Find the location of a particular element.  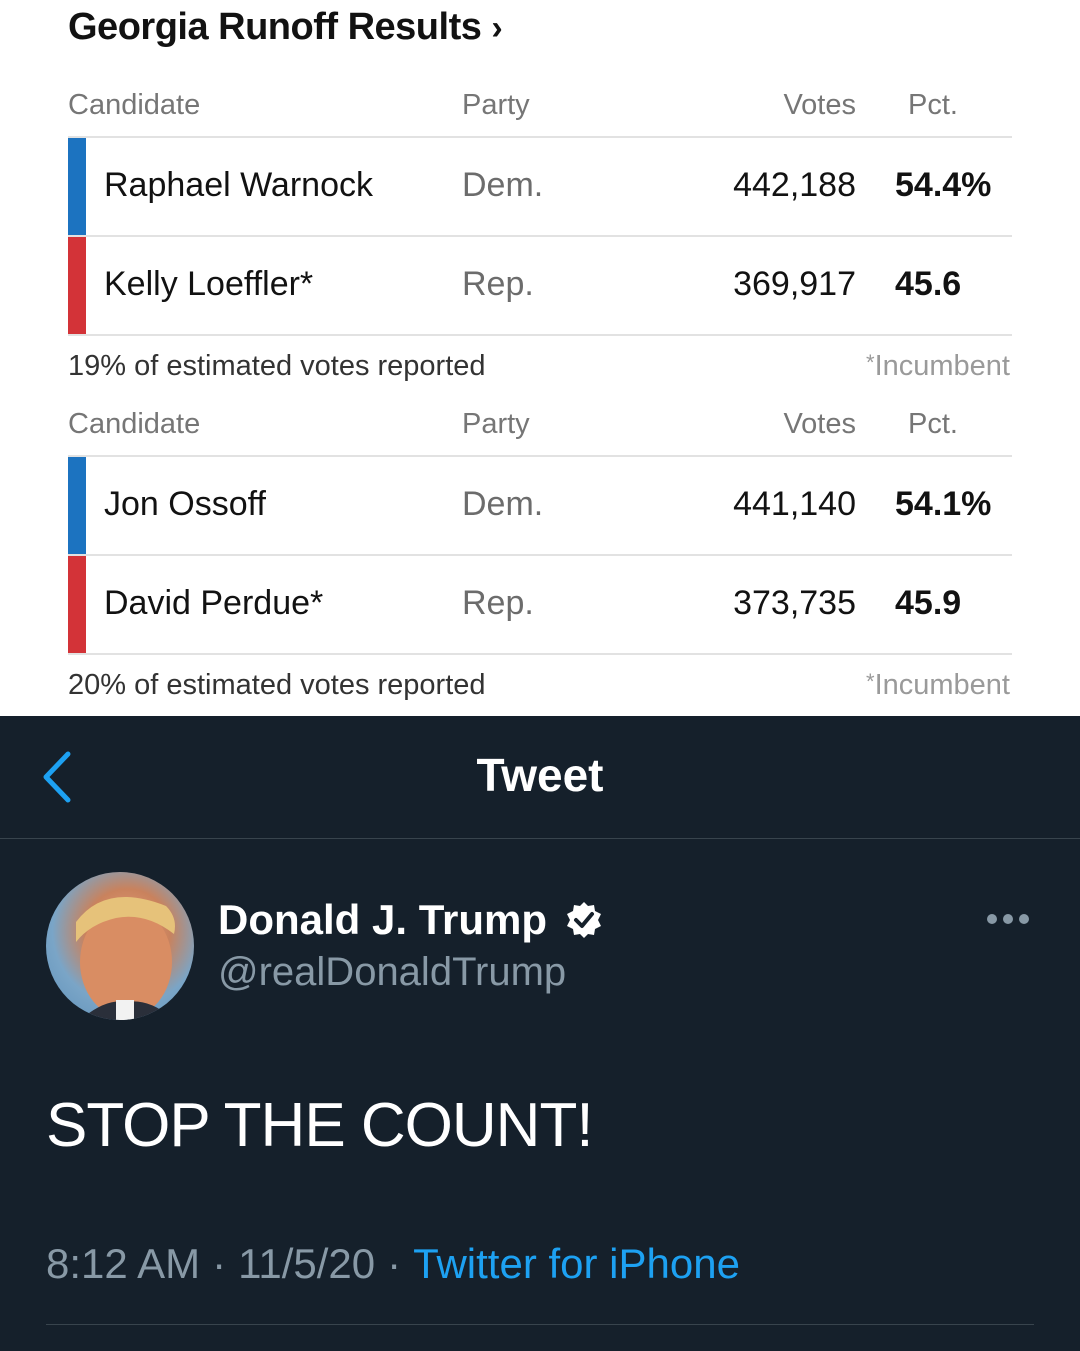

verified-badge-icon is located at coordinates (584, 920).